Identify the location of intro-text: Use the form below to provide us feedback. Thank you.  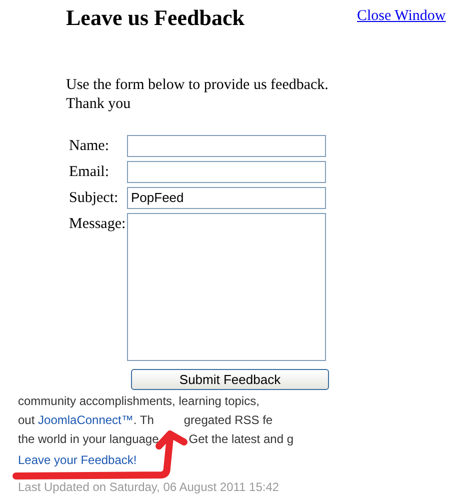
(198, 95).